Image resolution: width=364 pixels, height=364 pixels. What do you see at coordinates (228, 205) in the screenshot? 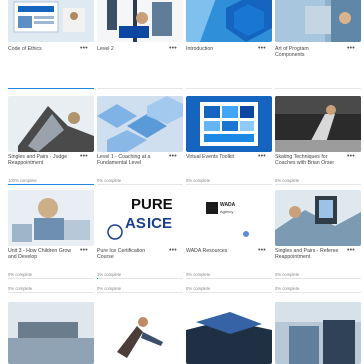
I see `wada-title: WADA` at bounding box center [228, 205].